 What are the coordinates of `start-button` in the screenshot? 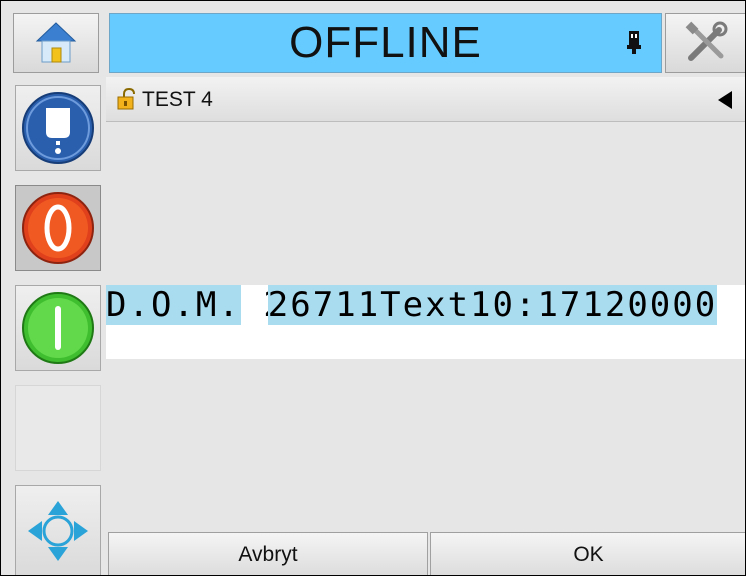 It's located at (58, 328).